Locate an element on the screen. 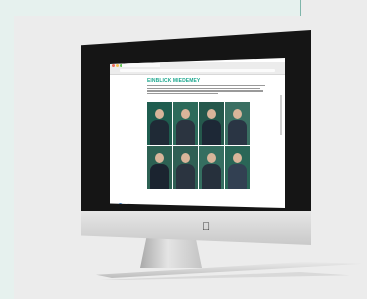 This screenshot has width=367, height=299. browser-tab is located at coordinates (141, 65).